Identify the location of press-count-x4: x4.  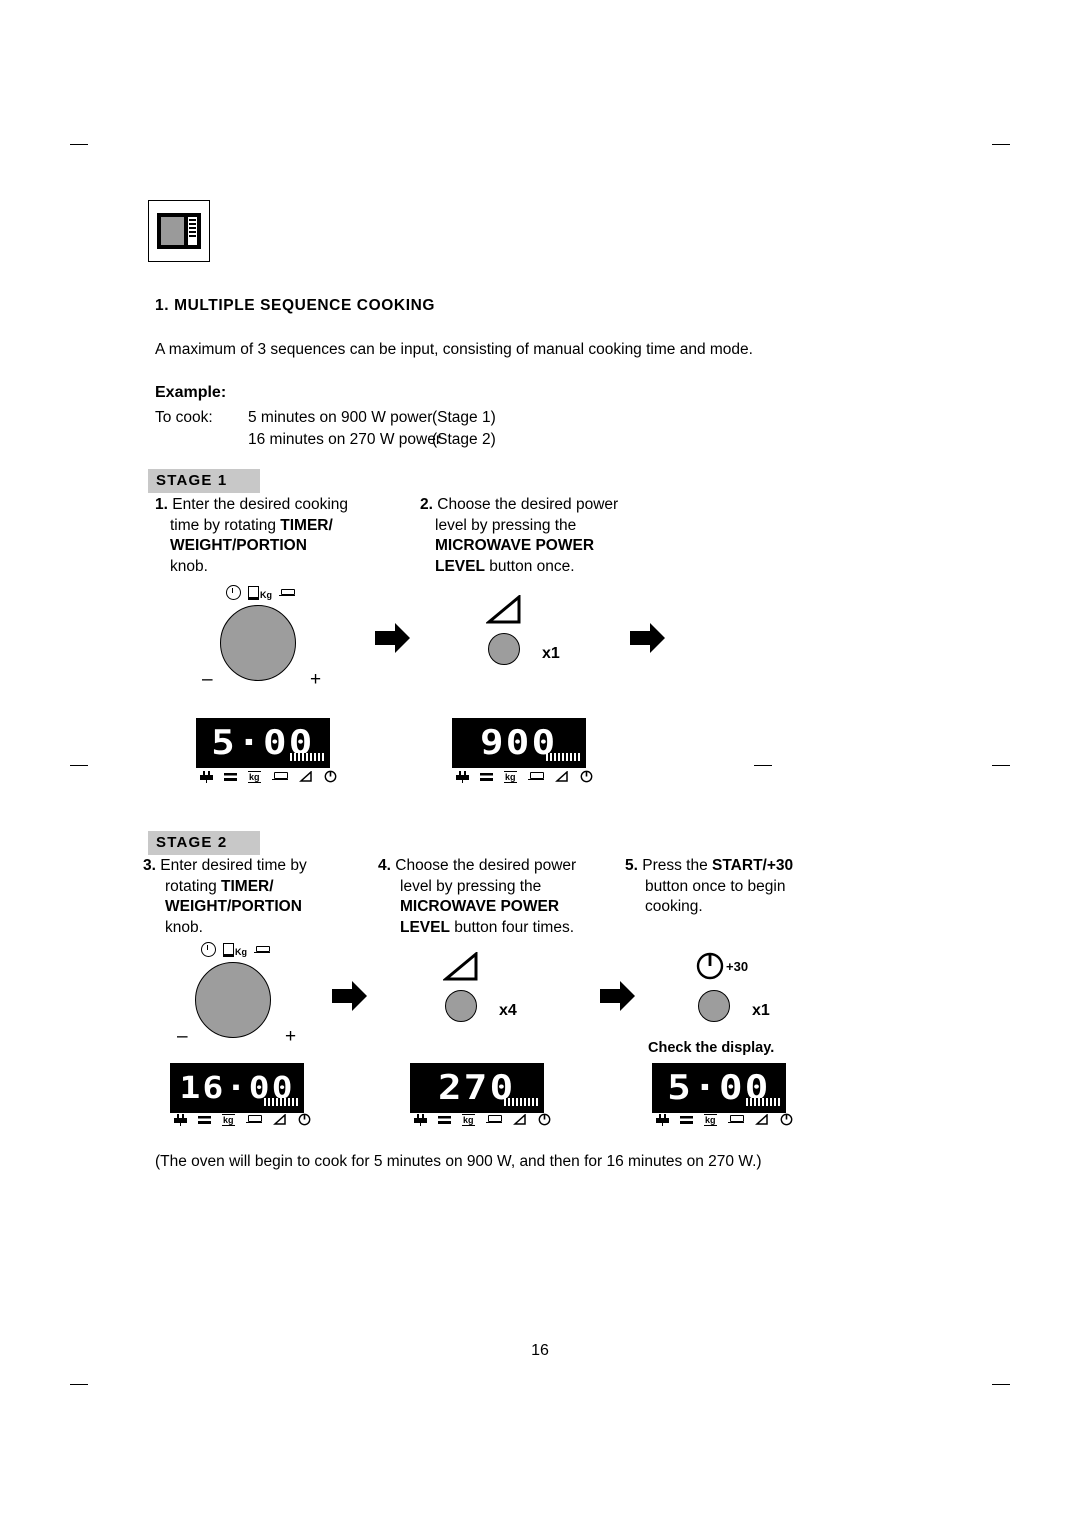
(508, 1010).